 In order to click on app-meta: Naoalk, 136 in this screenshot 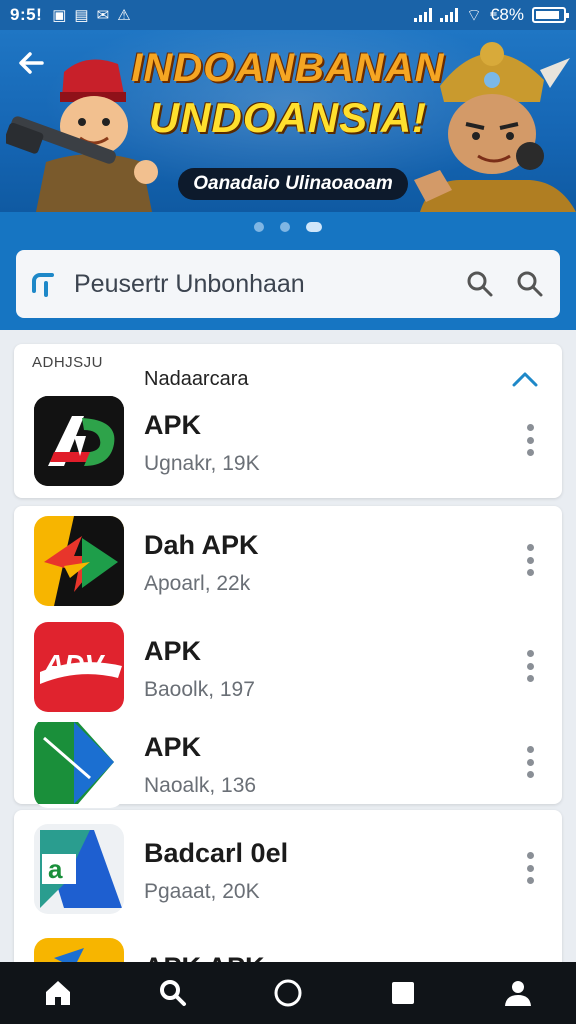, I will do `click(200, 785)`.